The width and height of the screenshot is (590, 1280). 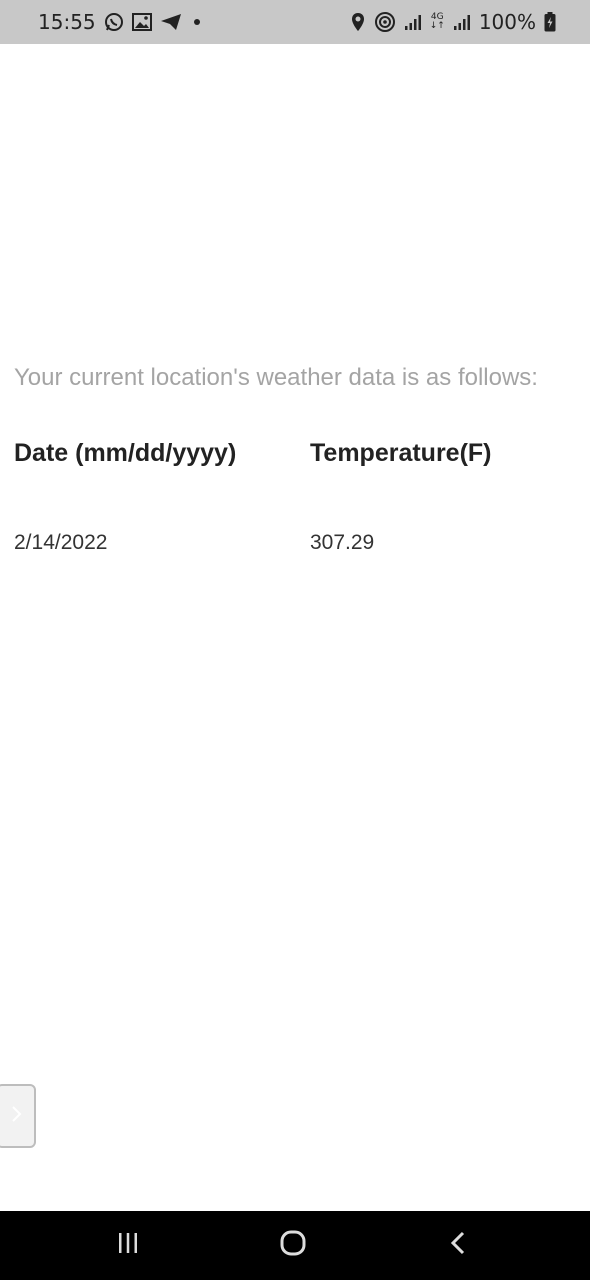 I want to click on home-icon, so click(x=293, y=1245).